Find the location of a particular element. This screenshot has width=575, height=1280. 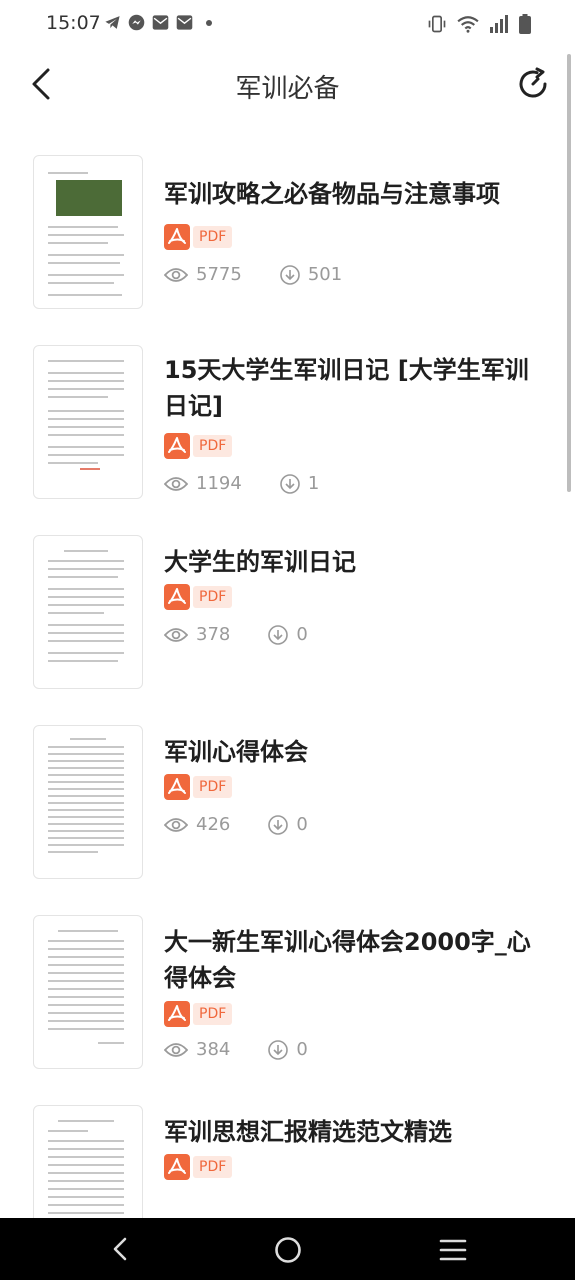

document-title: 15天大学生军训日记 [大学生军训日记] is located at coordinates (356, 388).